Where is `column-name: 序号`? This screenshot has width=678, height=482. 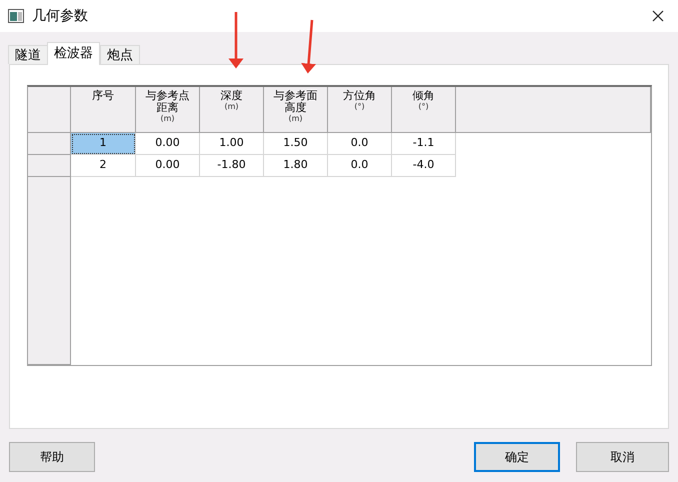
column-name: 序号 is located at coordinates (103, 96).